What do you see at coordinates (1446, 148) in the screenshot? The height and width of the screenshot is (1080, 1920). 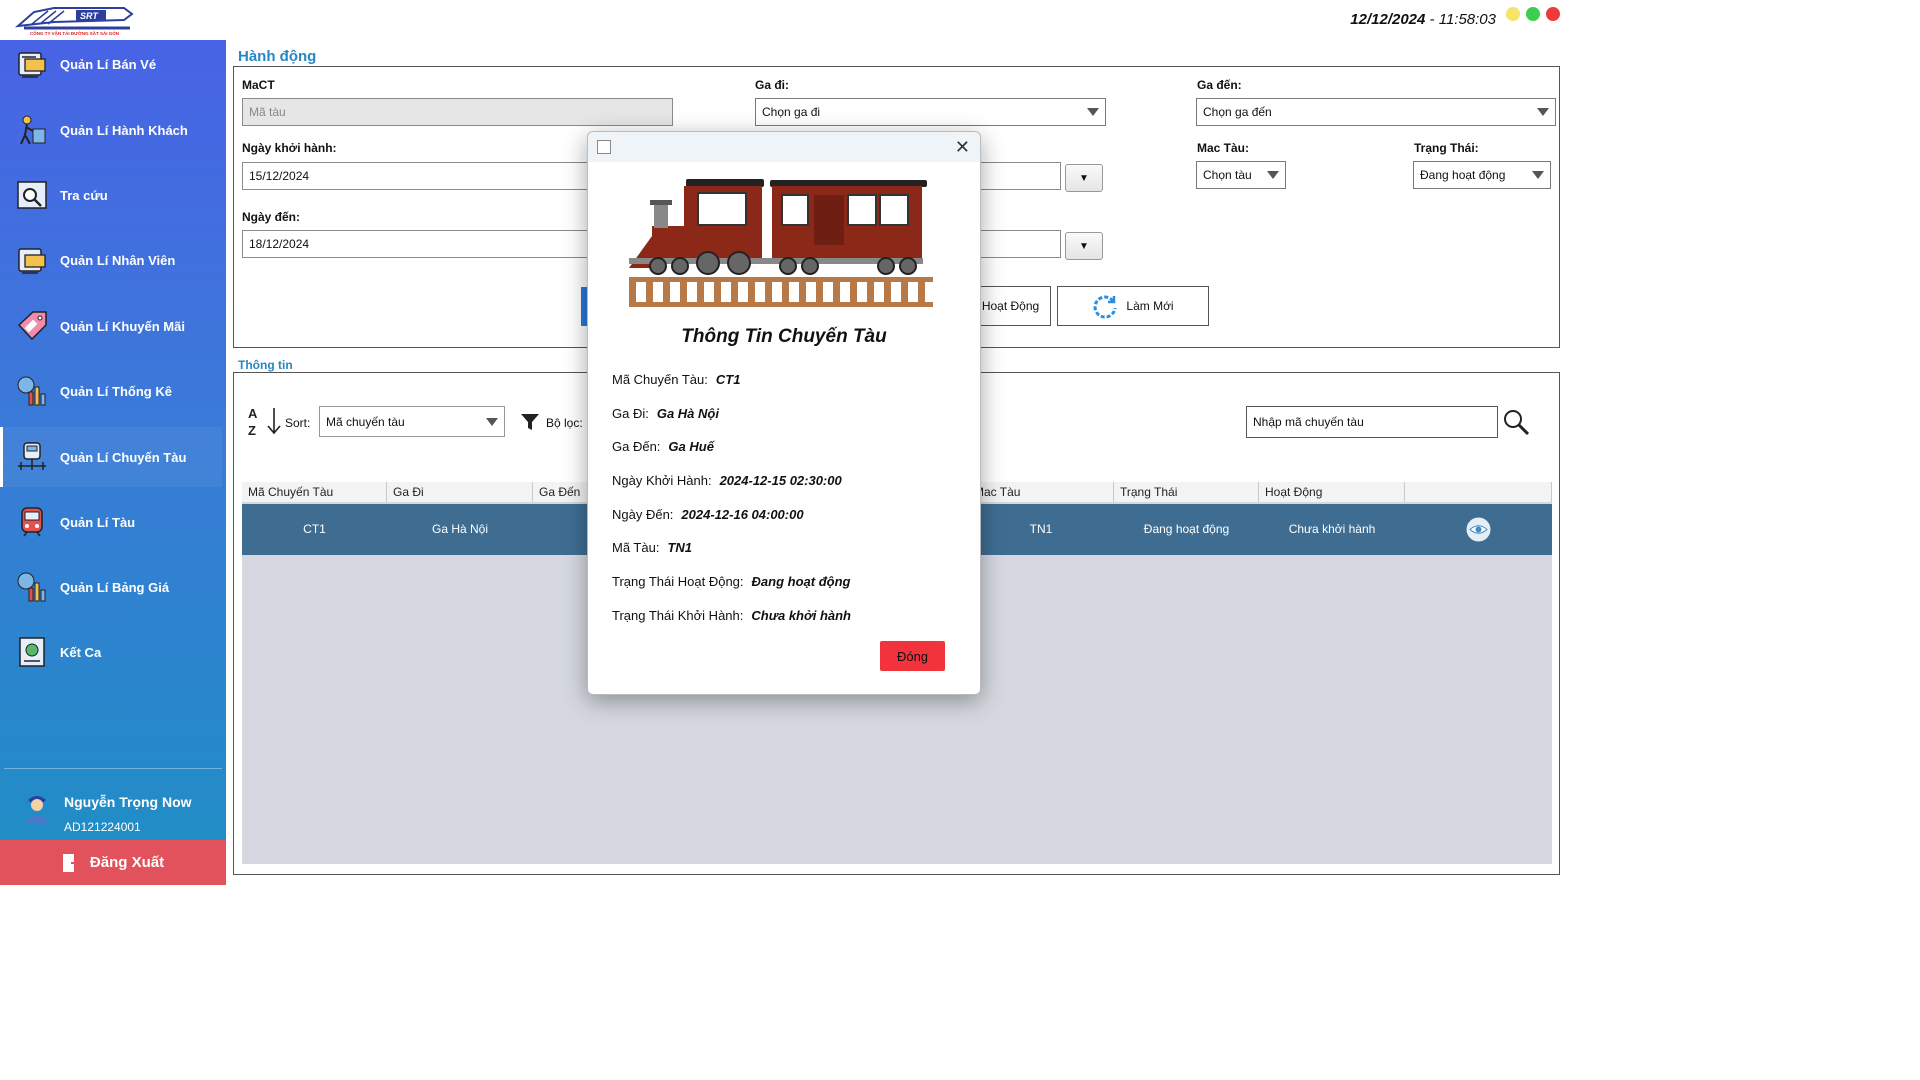 I see `trang-thai-label: Trạng Thái:` at bounding box center [1446, 148].